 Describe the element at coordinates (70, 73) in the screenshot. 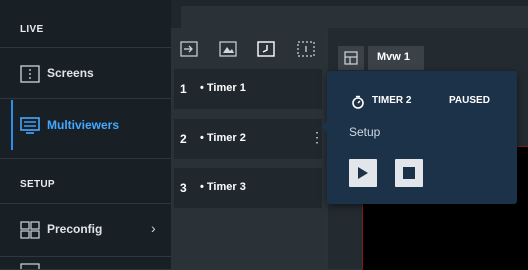

I see `sidebar-item-label: Screens` at that location.